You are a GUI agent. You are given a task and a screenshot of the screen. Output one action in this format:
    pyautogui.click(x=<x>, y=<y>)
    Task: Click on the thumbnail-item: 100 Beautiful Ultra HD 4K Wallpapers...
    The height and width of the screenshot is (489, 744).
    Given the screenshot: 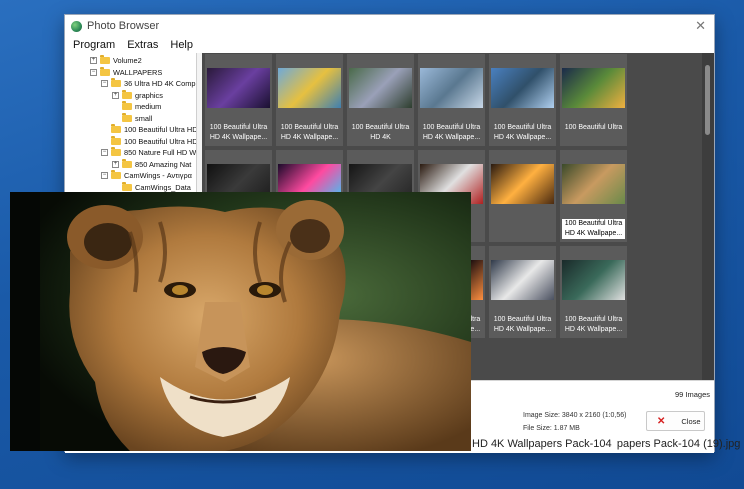 What is the action you would take?
    pyautogui.click(x=380, y=100)
    